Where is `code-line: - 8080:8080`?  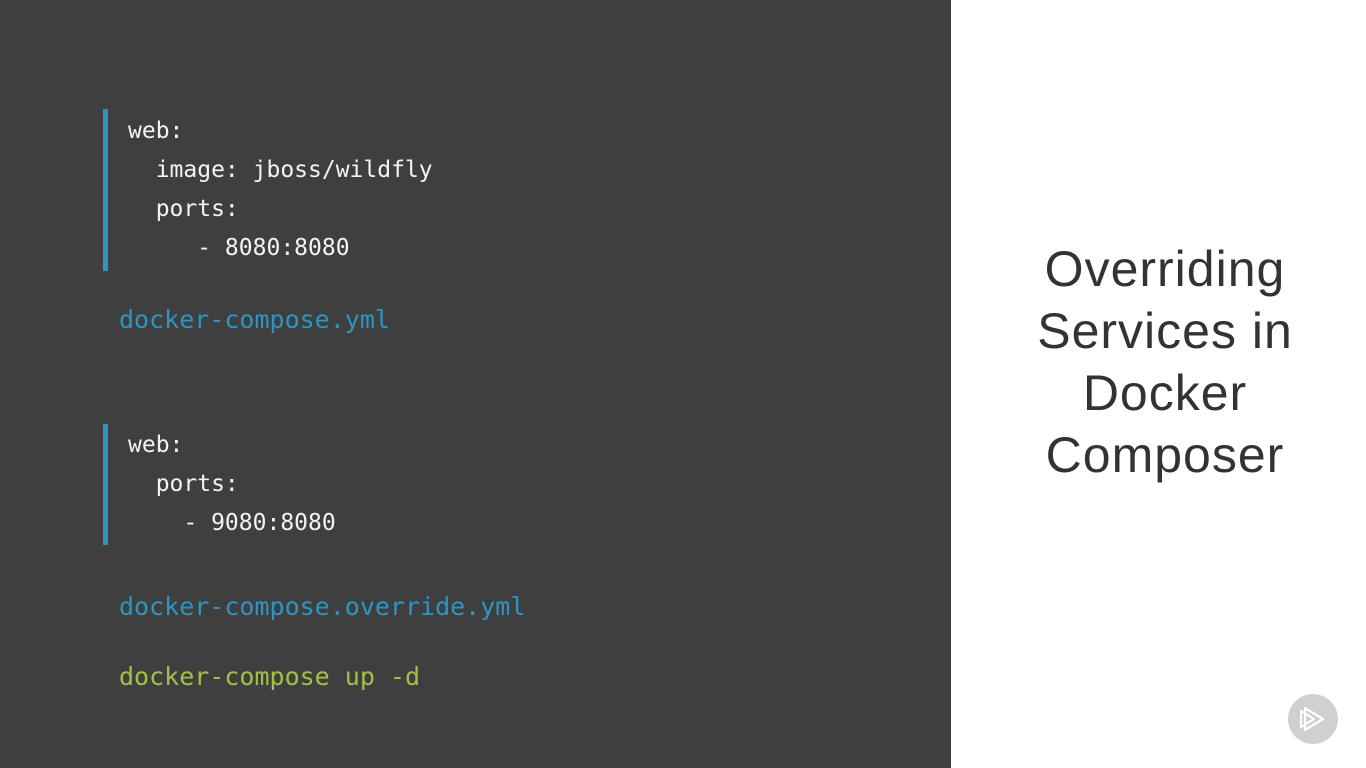 code-line: - 8080:8080 is located at coordinates (239, 248).